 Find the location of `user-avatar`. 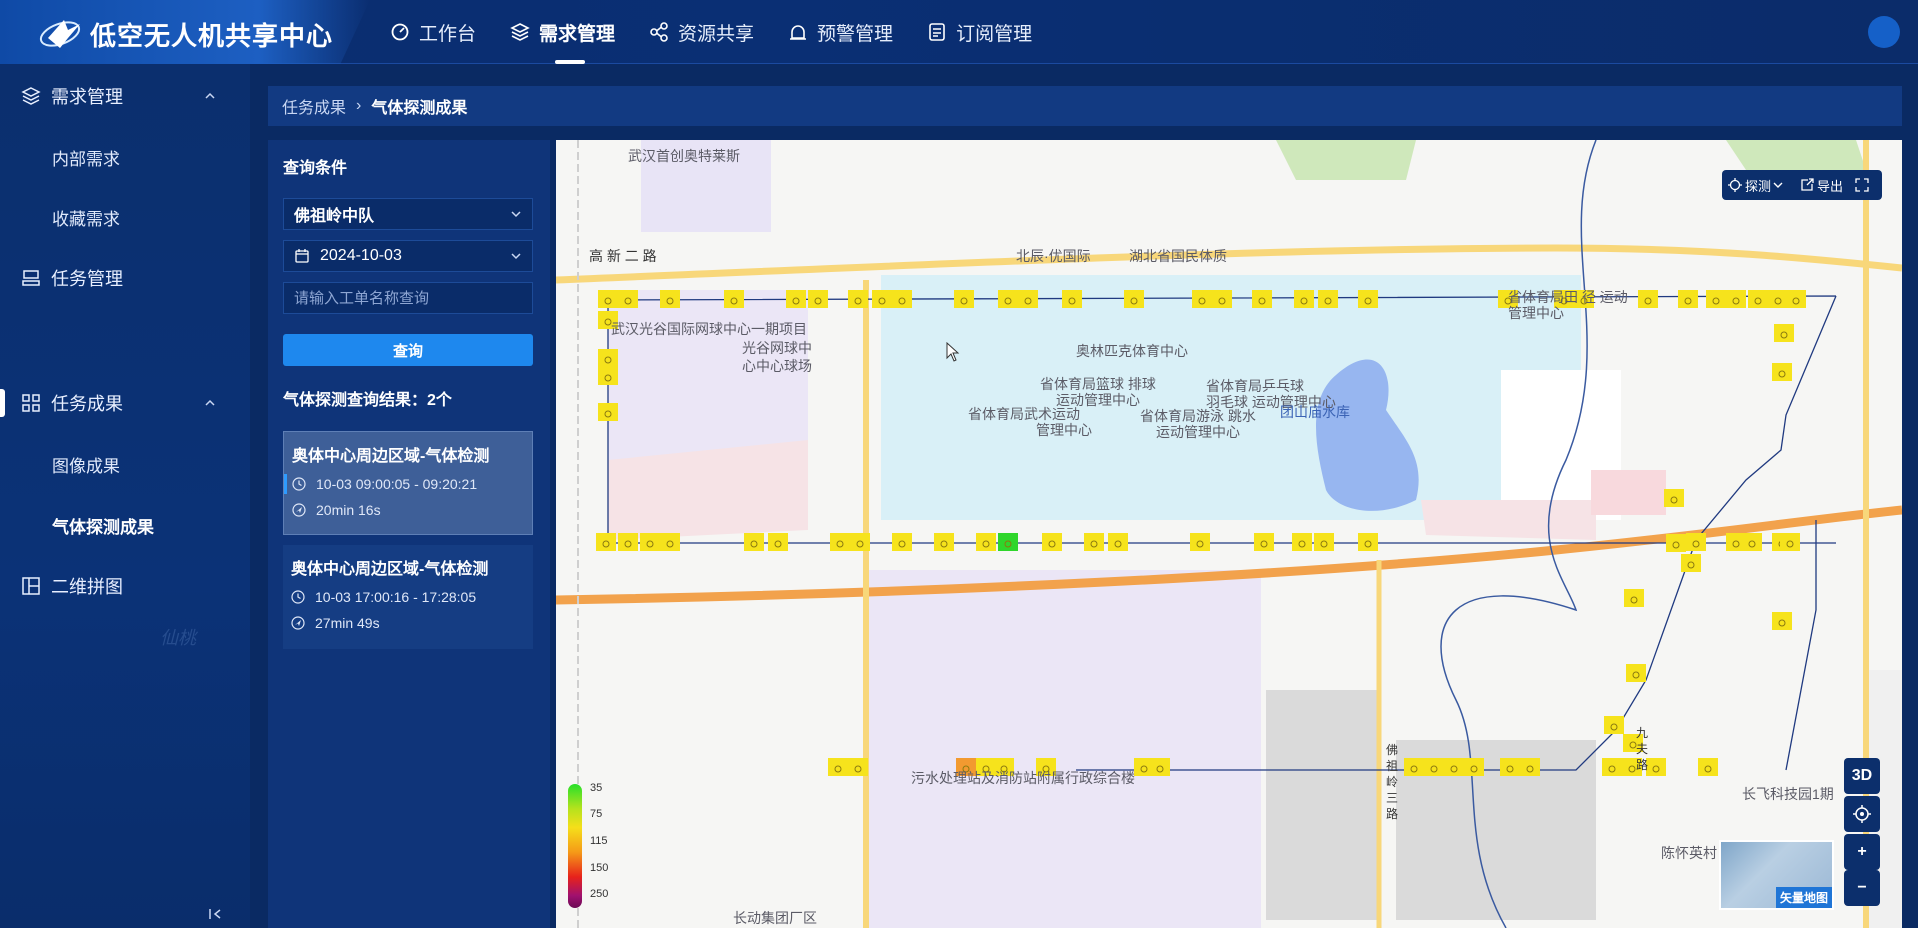

user-avatar is located at coordinates (1884, 32).